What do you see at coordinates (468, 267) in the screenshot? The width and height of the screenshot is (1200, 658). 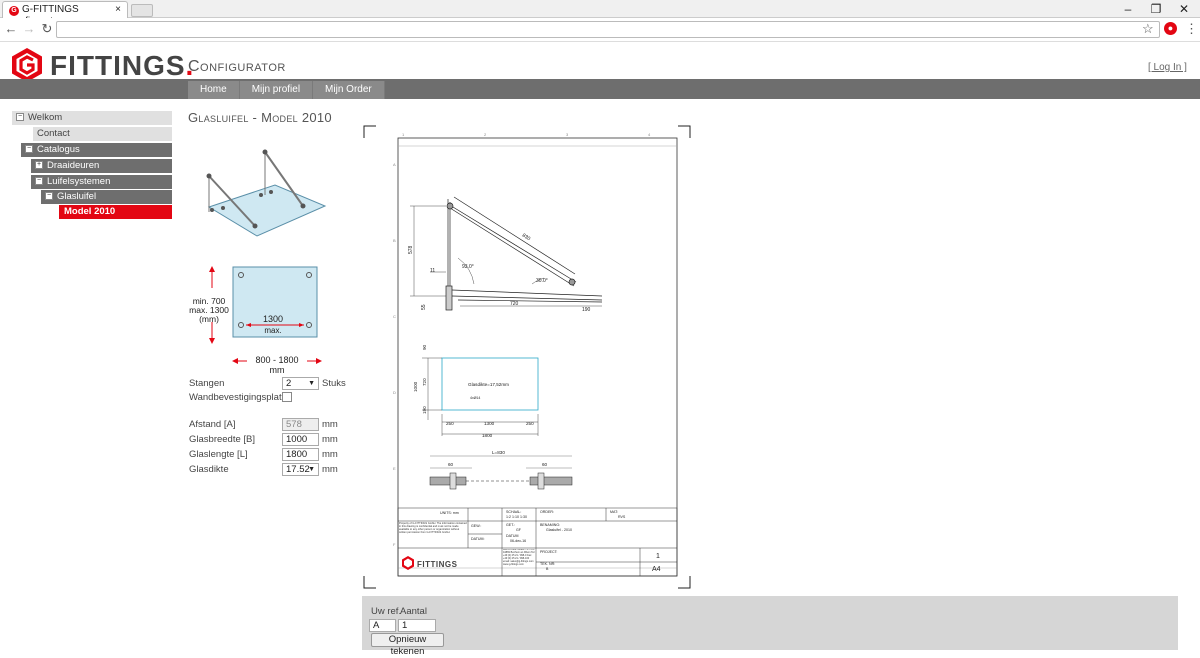 I see `dim-angle-1: 93.0°` at bounding box center [468, 267].